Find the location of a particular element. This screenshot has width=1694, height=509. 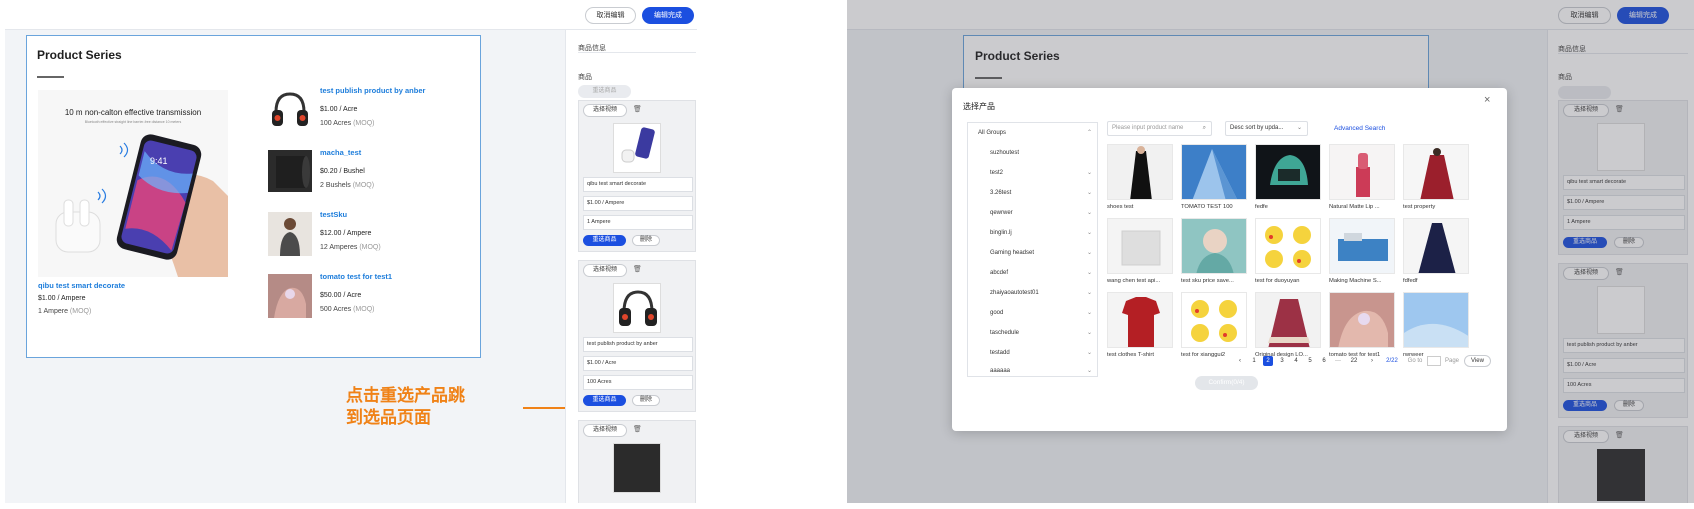

next-page-icon: › is located at coordinates (1372, 361).